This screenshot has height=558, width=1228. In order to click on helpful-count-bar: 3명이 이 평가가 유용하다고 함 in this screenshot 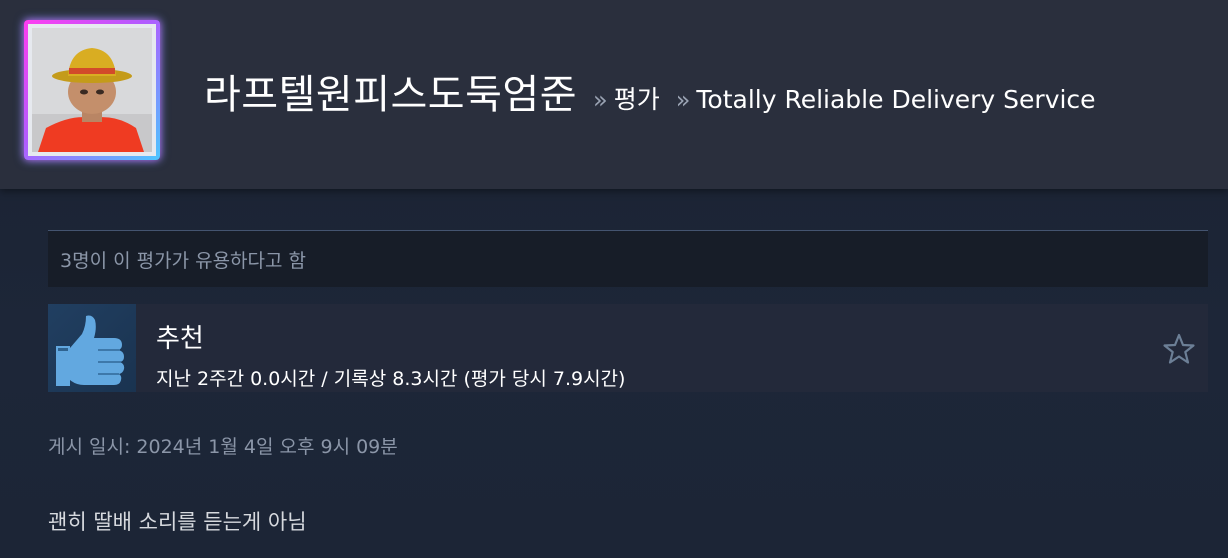, I will do `click(628, 258)`.